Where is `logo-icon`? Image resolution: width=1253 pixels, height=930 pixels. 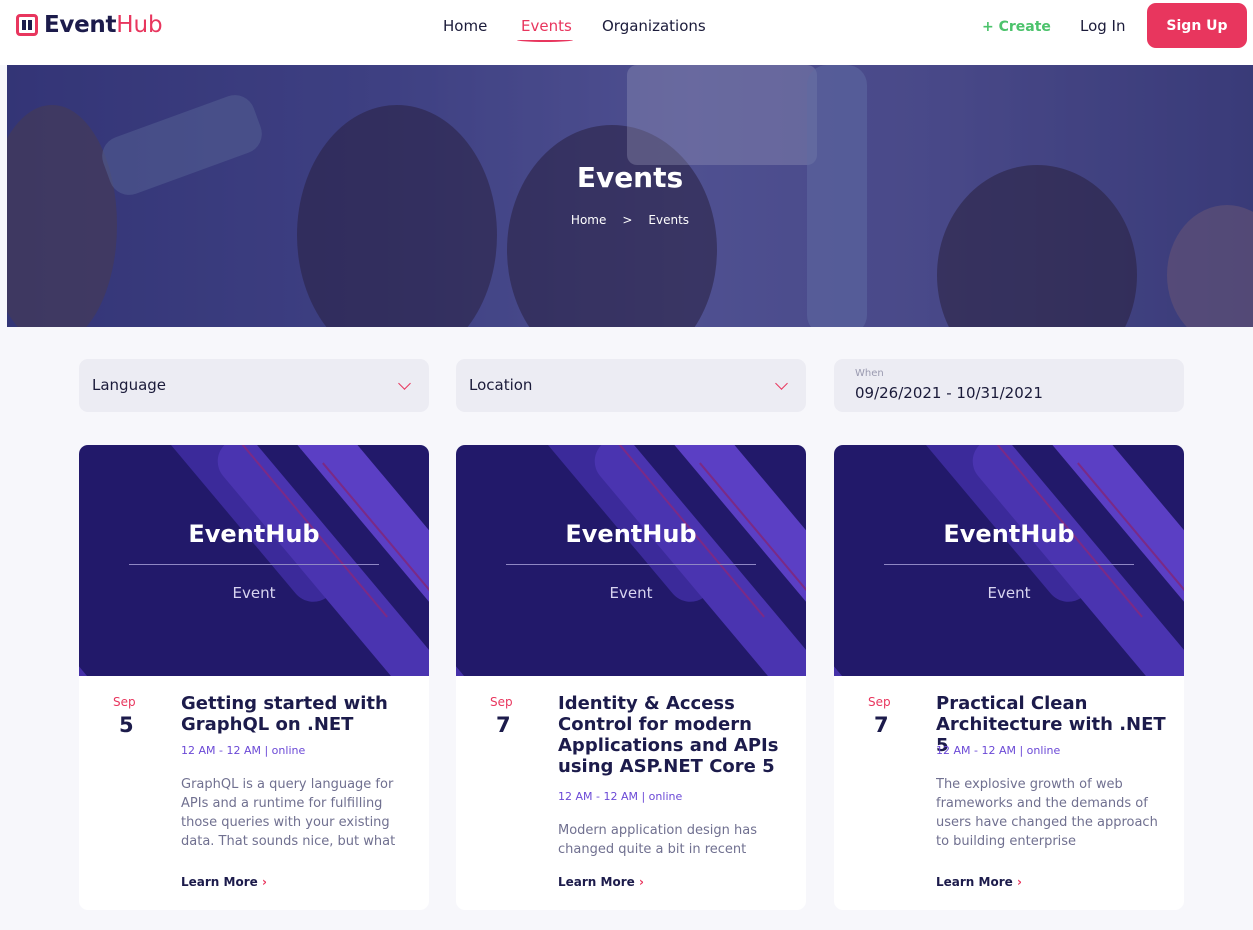 logo-icon is located at coordinates (27, 25).